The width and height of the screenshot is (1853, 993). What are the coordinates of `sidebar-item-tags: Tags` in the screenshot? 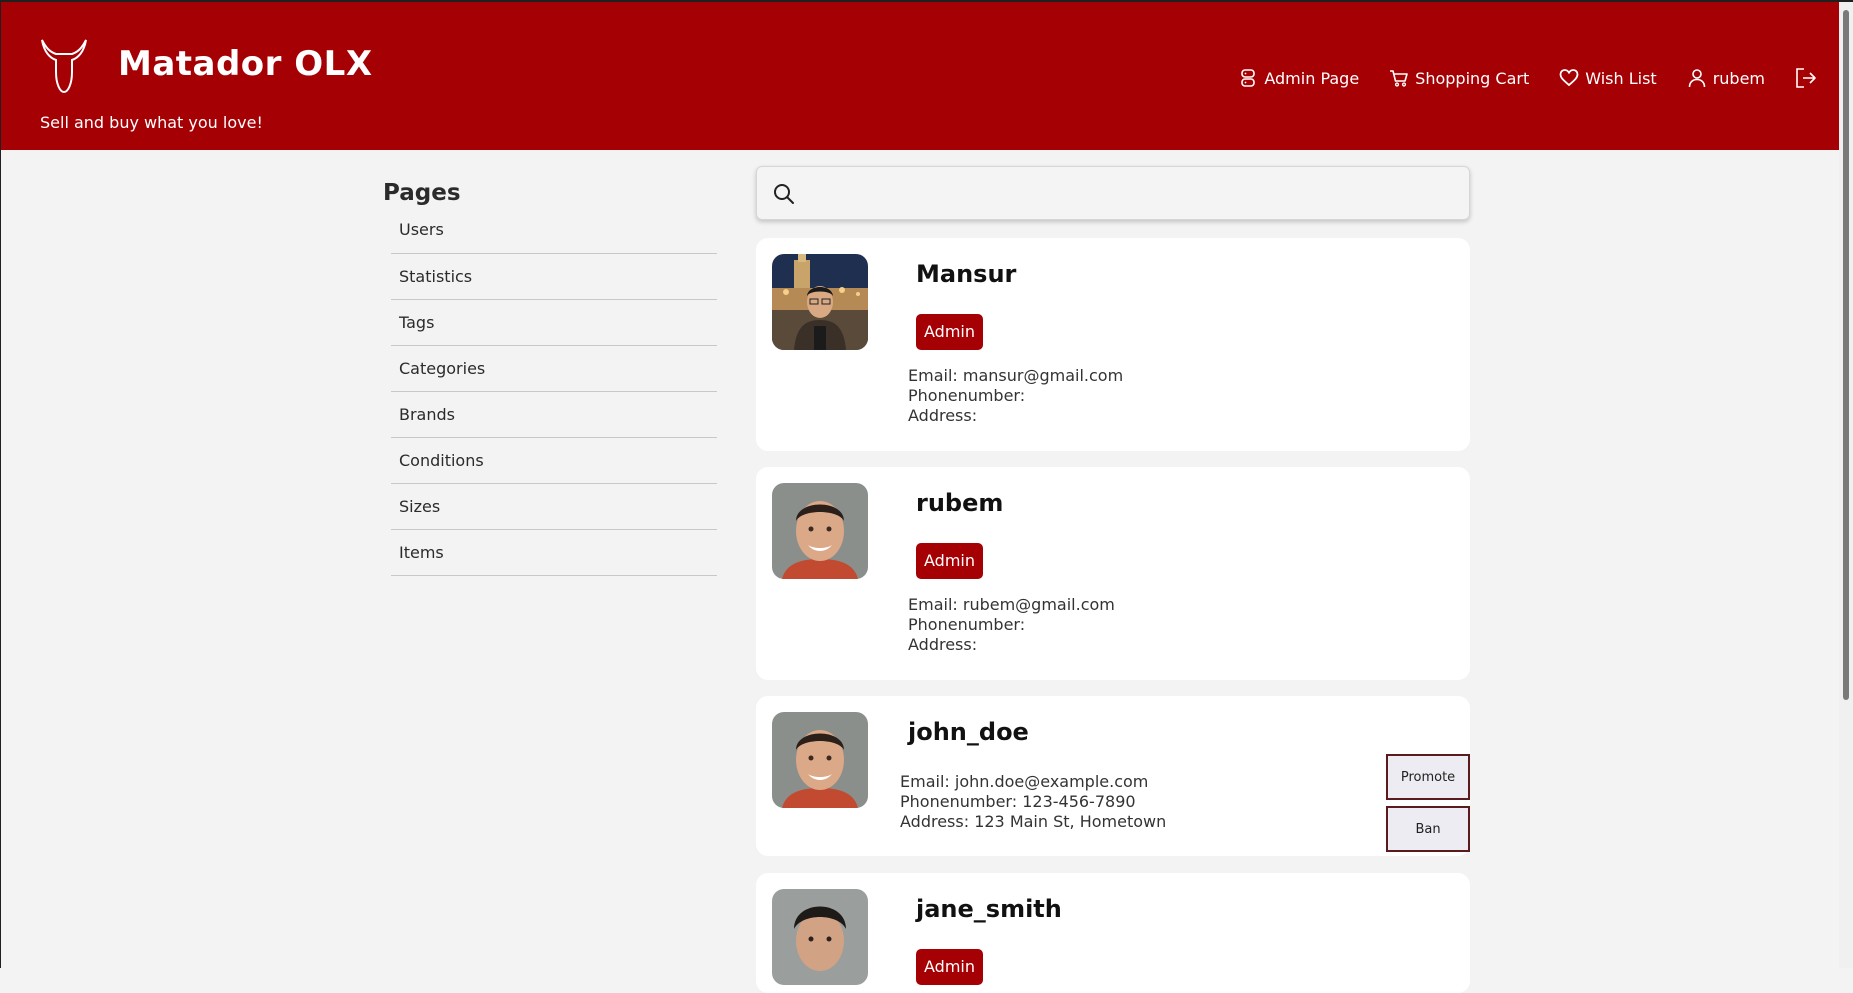 It's located at (554, 322).